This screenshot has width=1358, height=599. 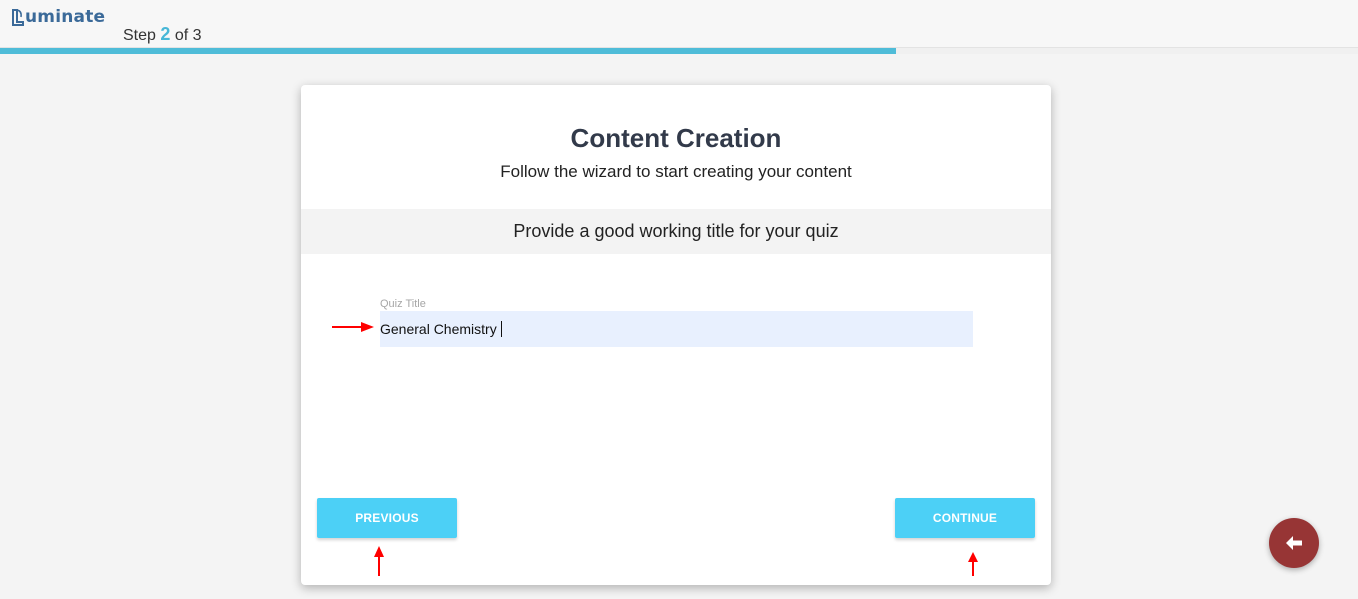 What do you see at coordinates (379, 561) in the screenshot?
I see `annotation-arrow-up-previous-icon` at bounding box center [379, 561].